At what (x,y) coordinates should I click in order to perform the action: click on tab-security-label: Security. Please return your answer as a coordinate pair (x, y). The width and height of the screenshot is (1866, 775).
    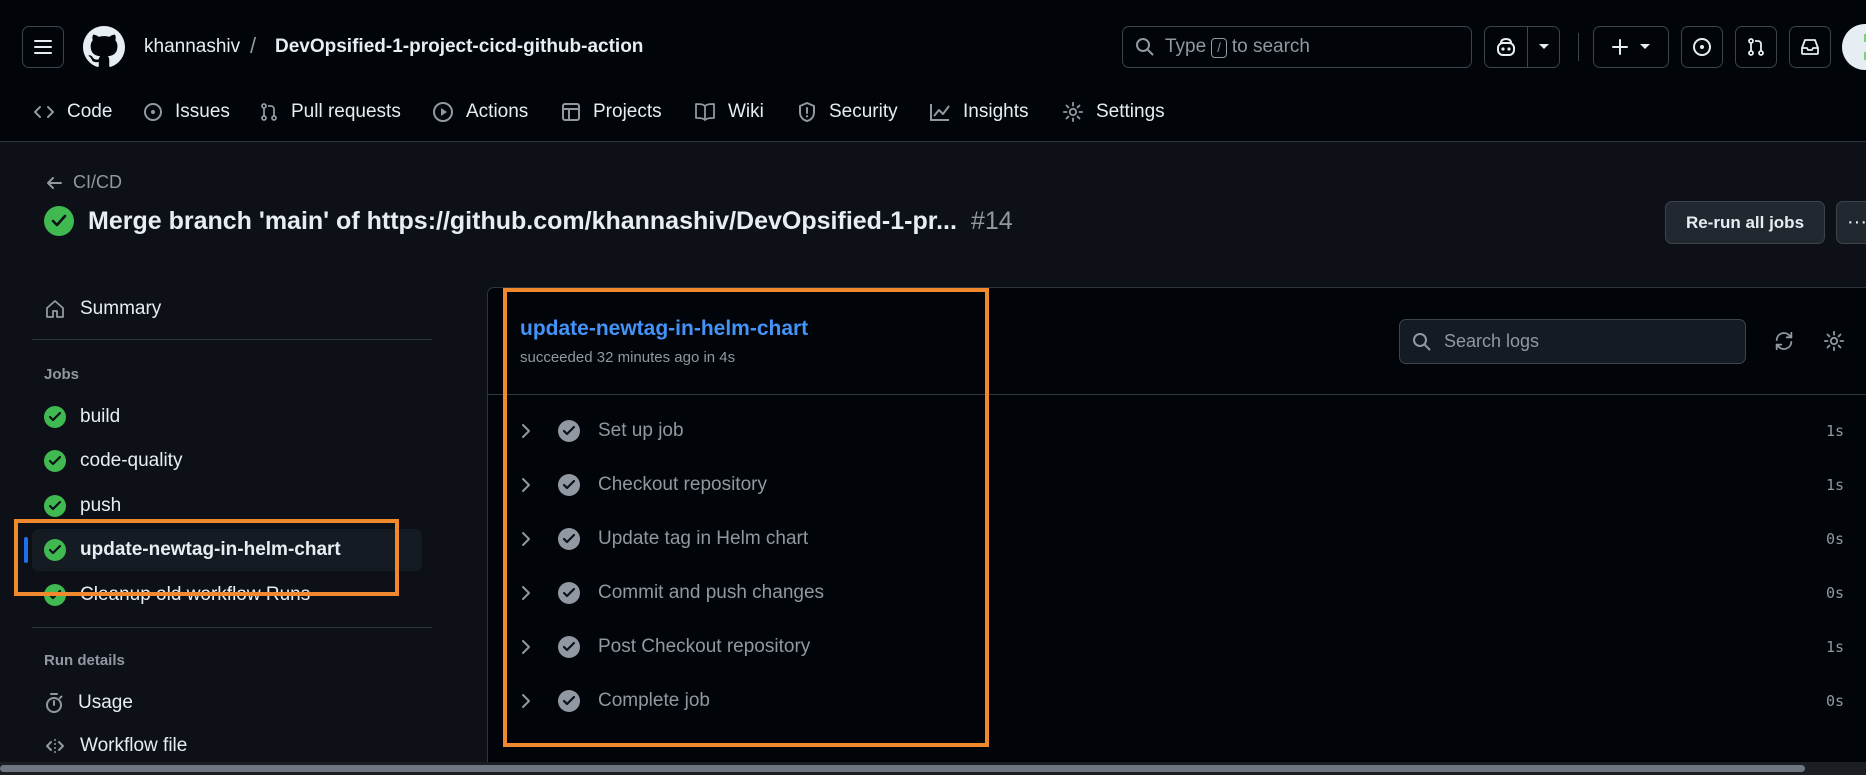
    Looking at the image, I should click on (863, 111).